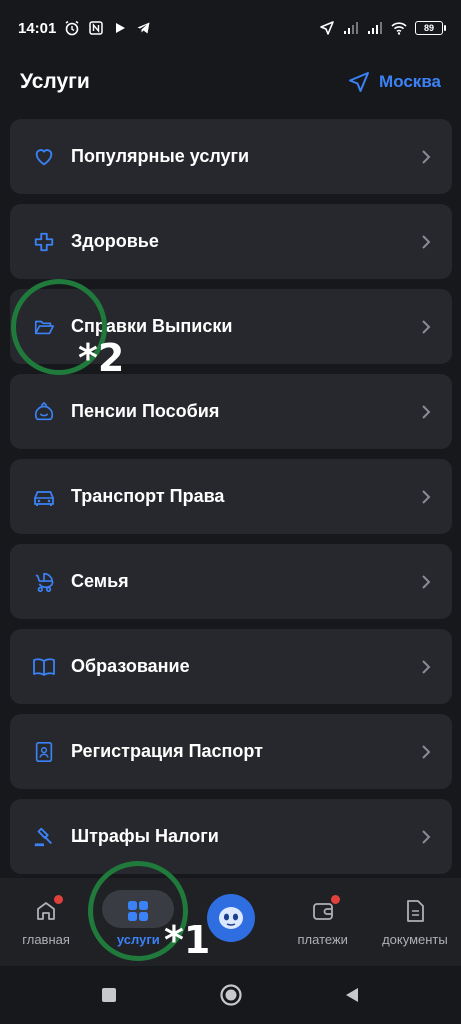  Describe the element at coordinates (44, 242) in the screenshot. I see `medical-cross-icon` at that location.